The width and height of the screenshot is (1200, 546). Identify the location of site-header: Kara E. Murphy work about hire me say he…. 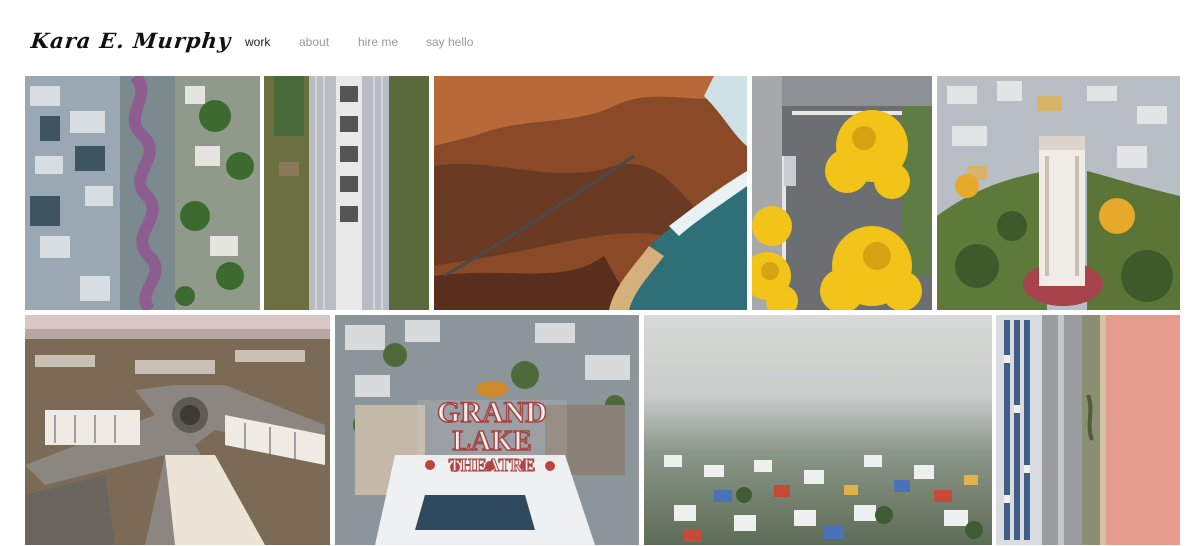
(600, 38).